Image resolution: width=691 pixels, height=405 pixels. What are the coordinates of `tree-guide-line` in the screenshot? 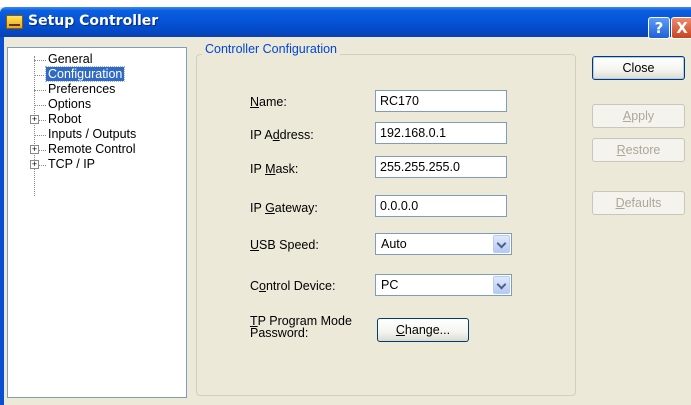 It's located at (34, 126).